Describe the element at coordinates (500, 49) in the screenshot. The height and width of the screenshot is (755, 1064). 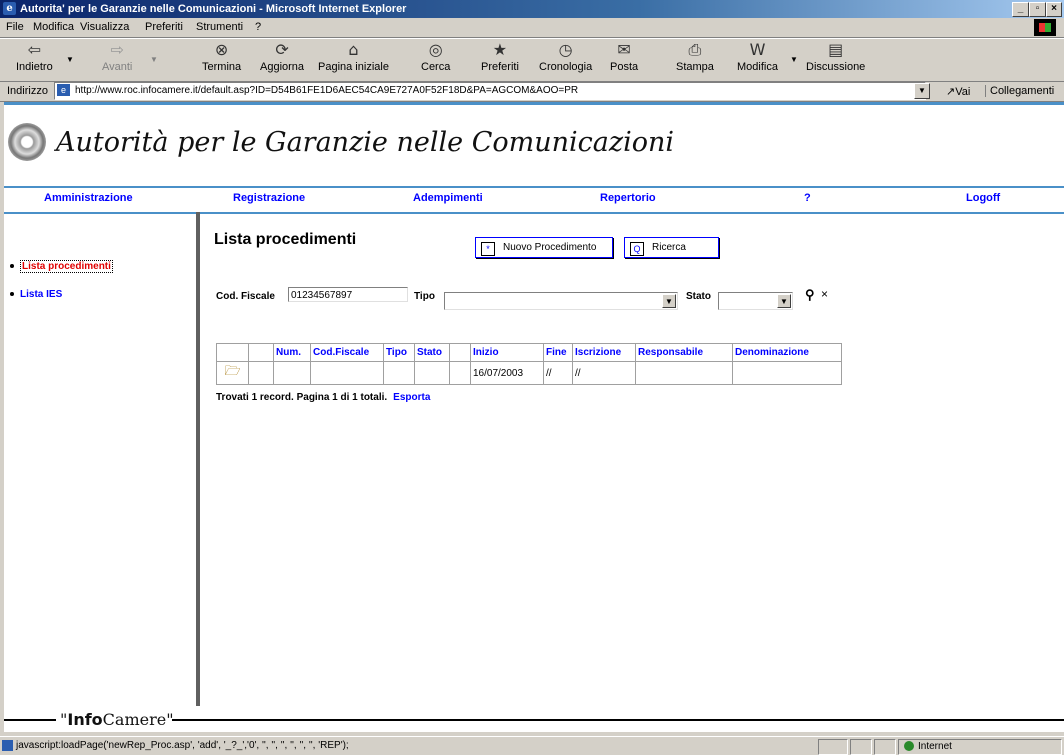
I see `favorites-icon: ★` at that location.